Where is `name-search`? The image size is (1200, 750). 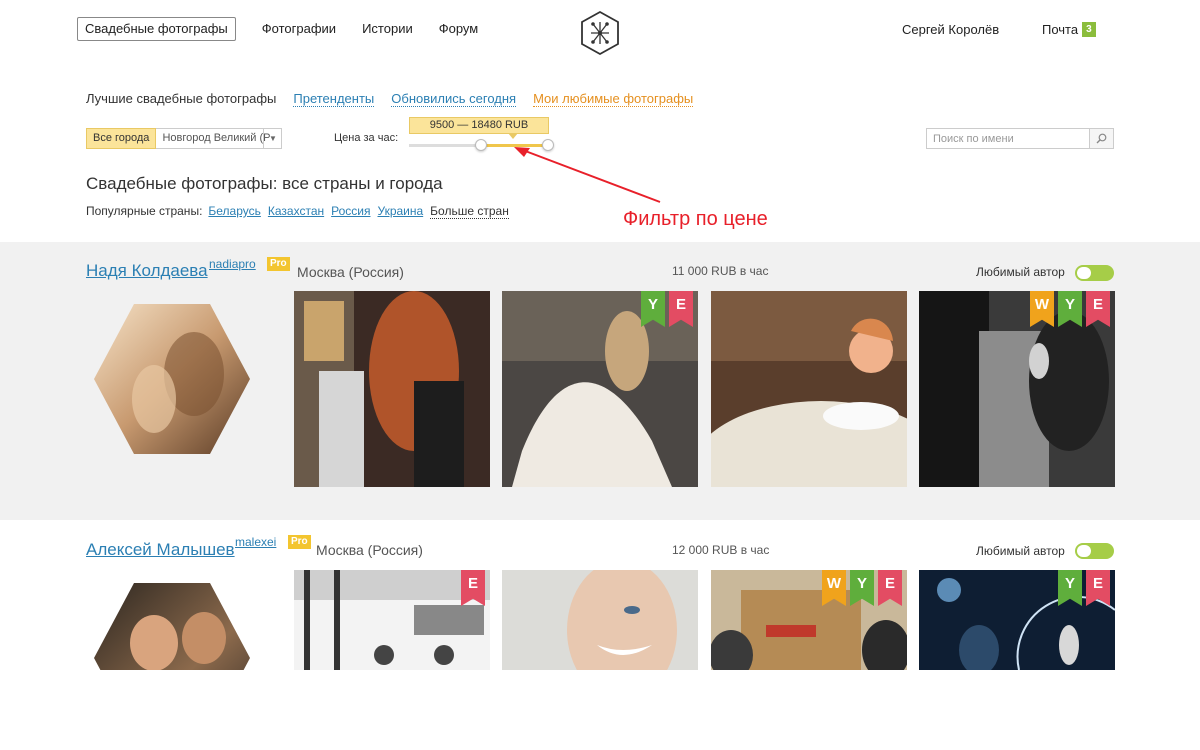 name-search is located at coordinates (1020, 138).